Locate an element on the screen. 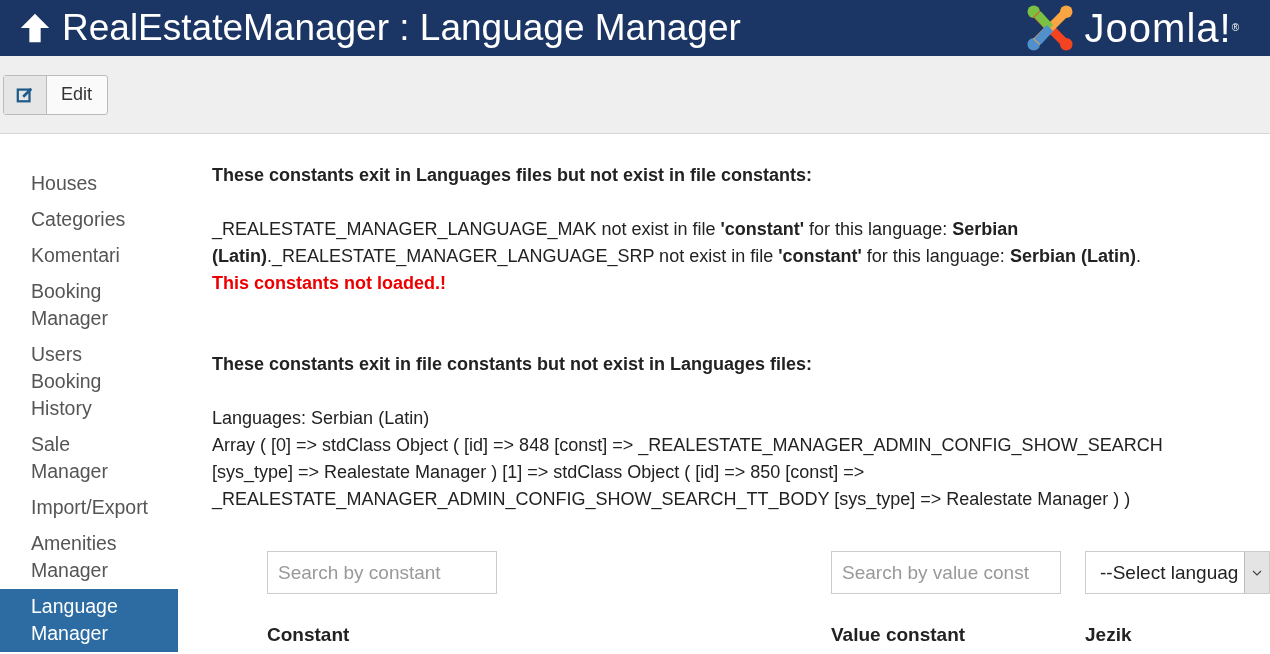 This screenshot has height=654, width=1270. column-header: Constant is located at coordinates (309, 635).